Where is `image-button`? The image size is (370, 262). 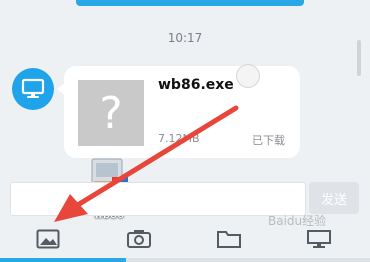 image-button is located at coordinates (48, 239).